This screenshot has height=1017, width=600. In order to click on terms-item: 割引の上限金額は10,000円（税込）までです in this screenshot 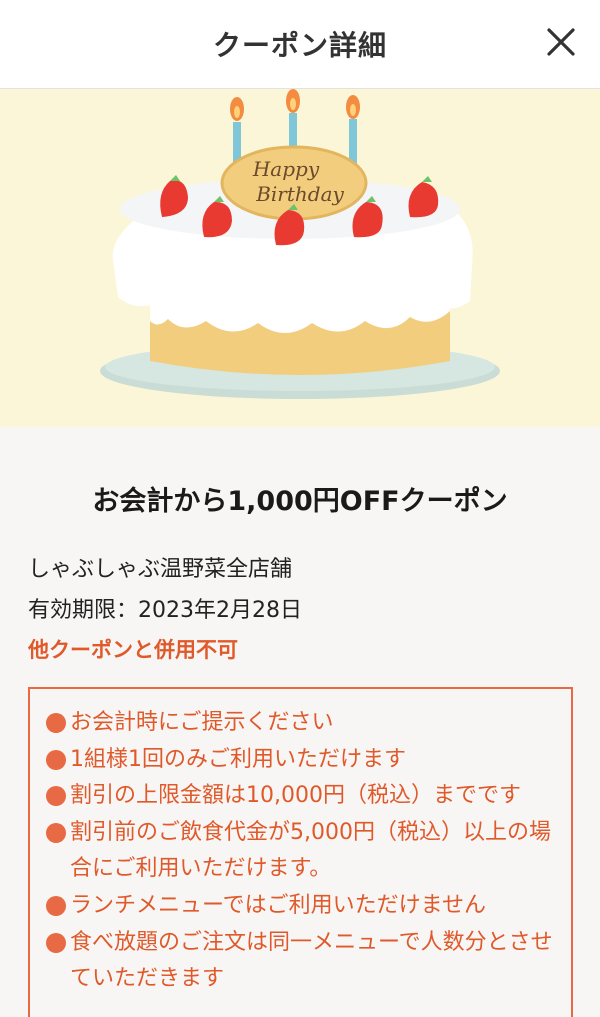, I will do `click(302, 796)`.